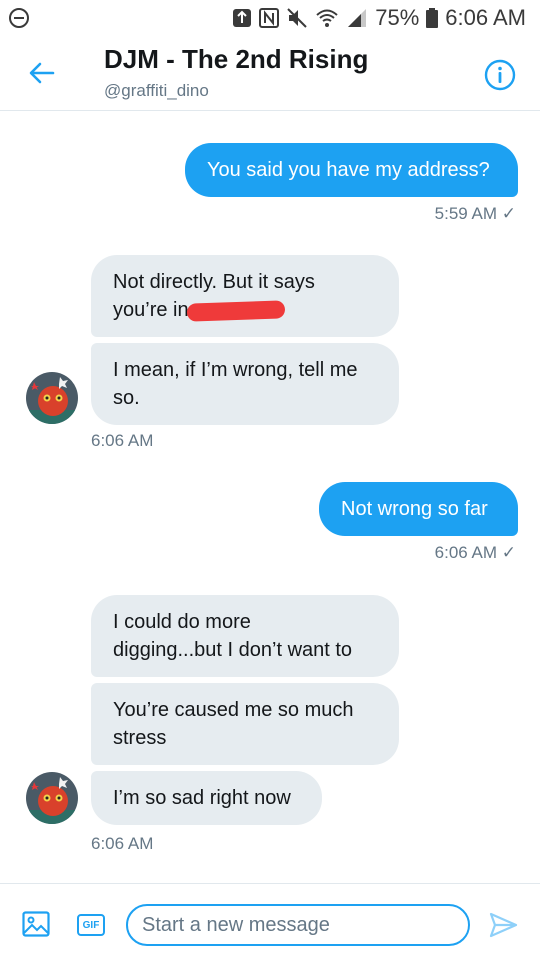  I want to click on back-arrow-icon, so click(42, 73).